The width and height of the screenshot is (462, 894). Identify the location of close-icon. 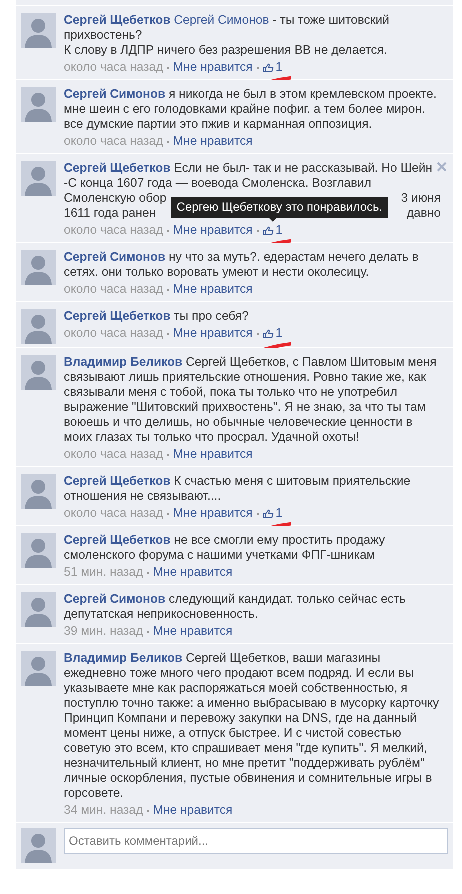
(442, 167).